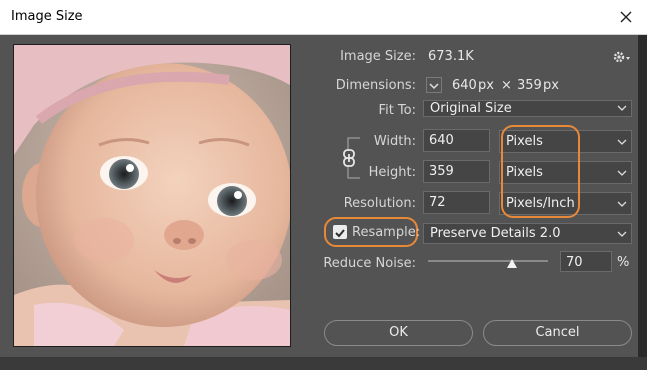 The width and height of the screenshot is (647, 370). Describe the element at coordinates (434, 85) in the screenshot. I see `dimensions-dropdown` at that location.